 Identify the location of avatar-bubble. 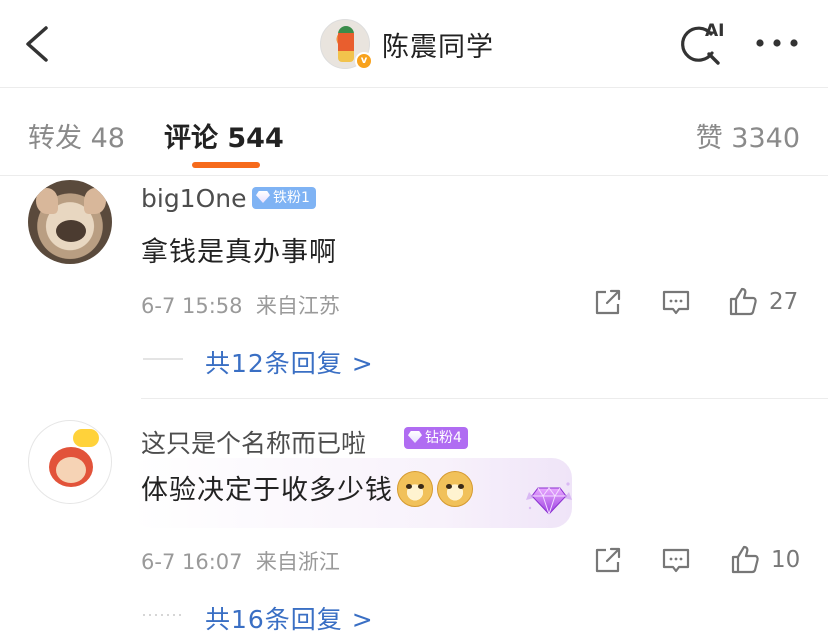
(86, 438).